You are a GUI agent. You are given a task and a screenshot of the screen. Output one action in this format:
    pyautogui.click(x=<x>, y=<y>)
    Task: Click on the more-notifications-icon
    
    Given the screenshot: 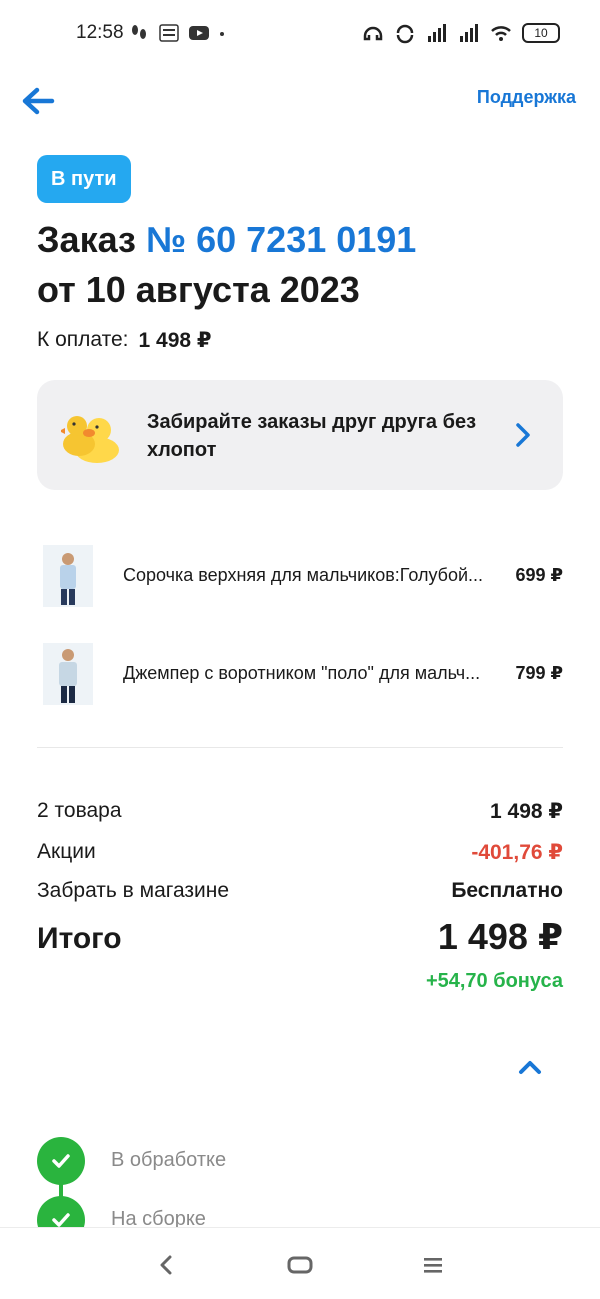 What is the action you would take?
    pyautogui.click(x=222, y=34)
    